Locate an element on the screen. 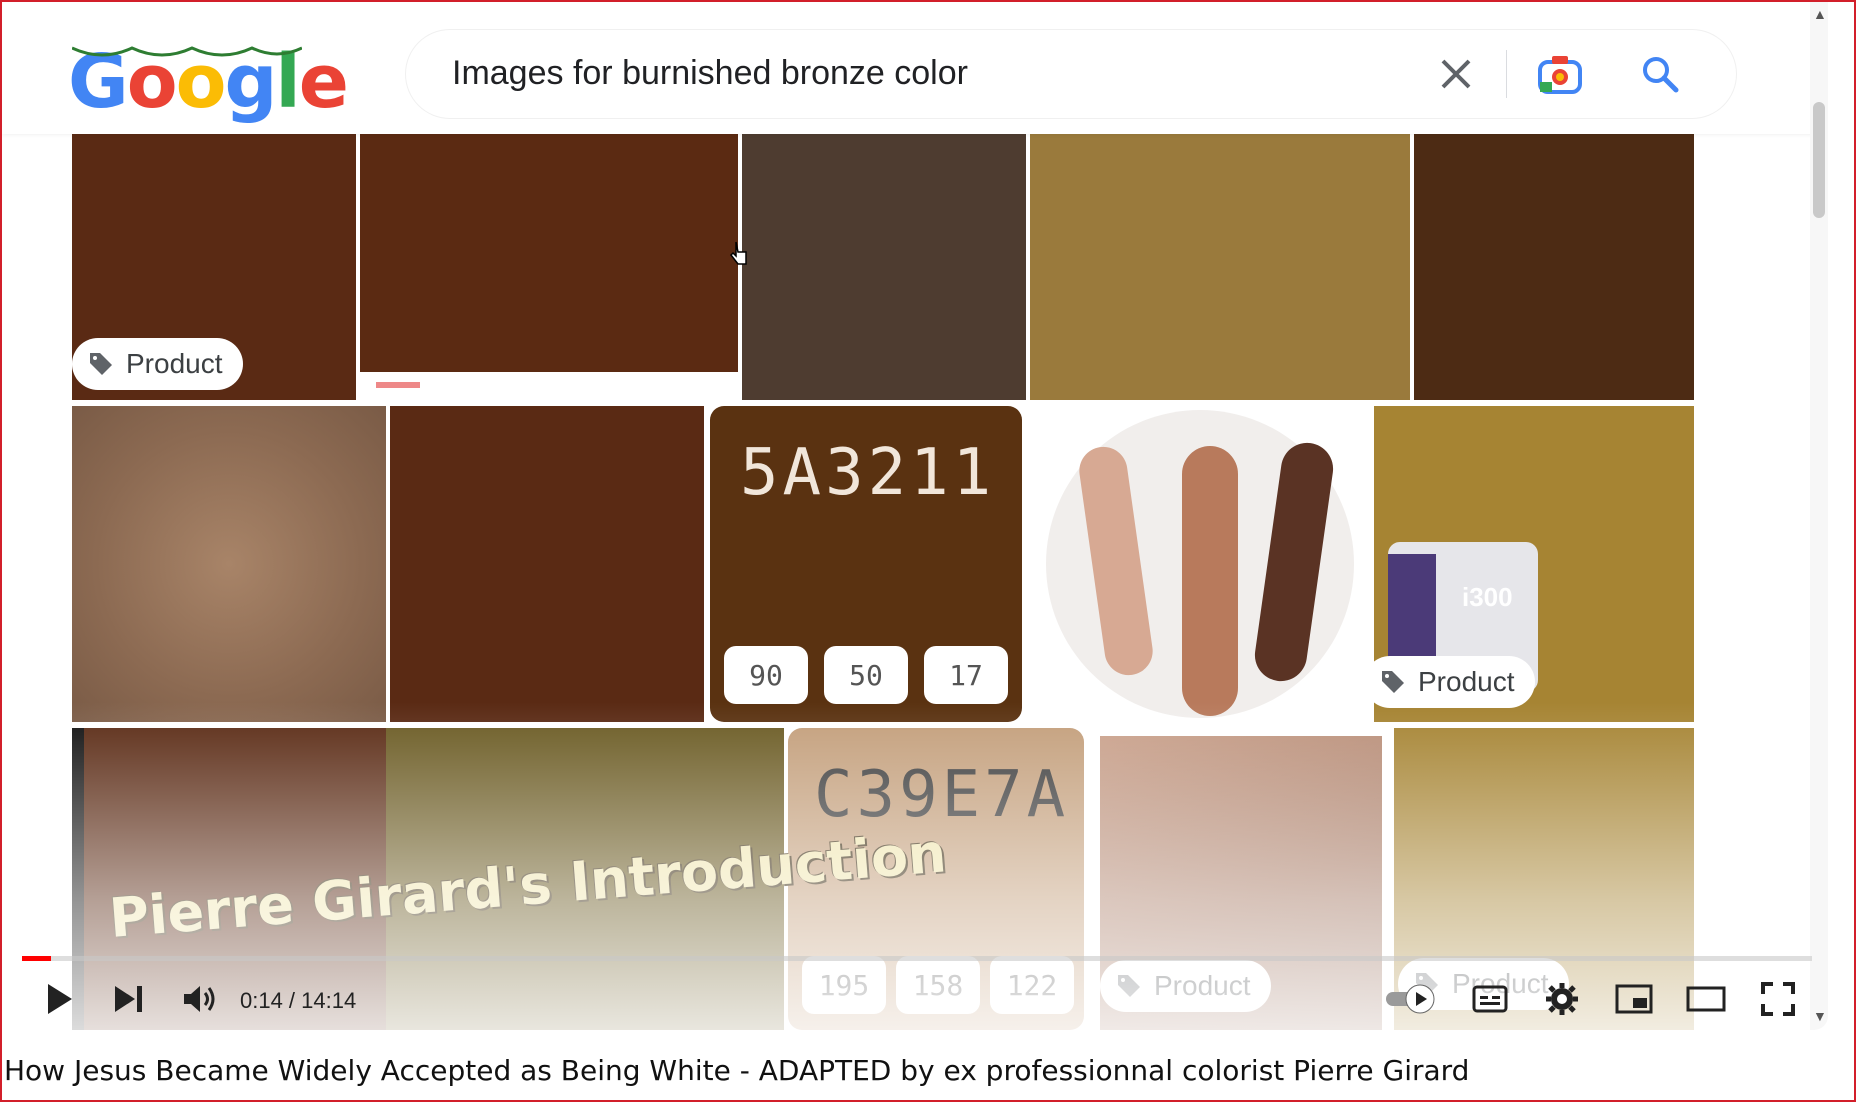  image-result-paint-can: i300 Product is located at coordinates (1534, 564).